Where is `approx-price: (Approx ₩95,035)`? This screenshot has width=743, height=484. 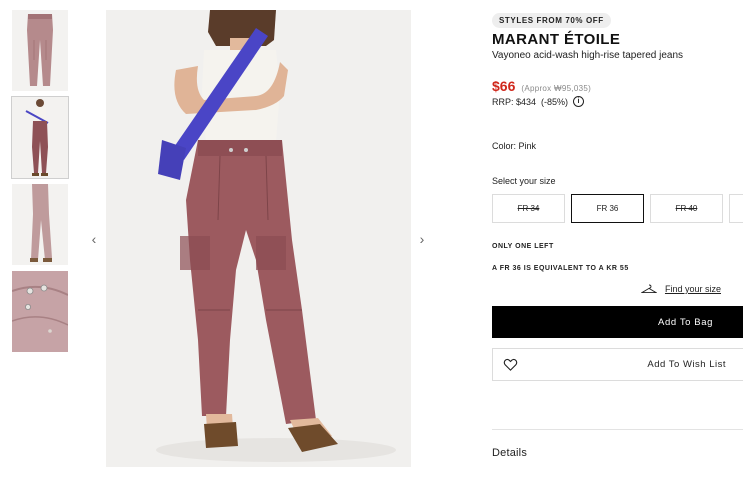 approx-price: (Approx ₩95,035) is located at coordinates (556, 88).